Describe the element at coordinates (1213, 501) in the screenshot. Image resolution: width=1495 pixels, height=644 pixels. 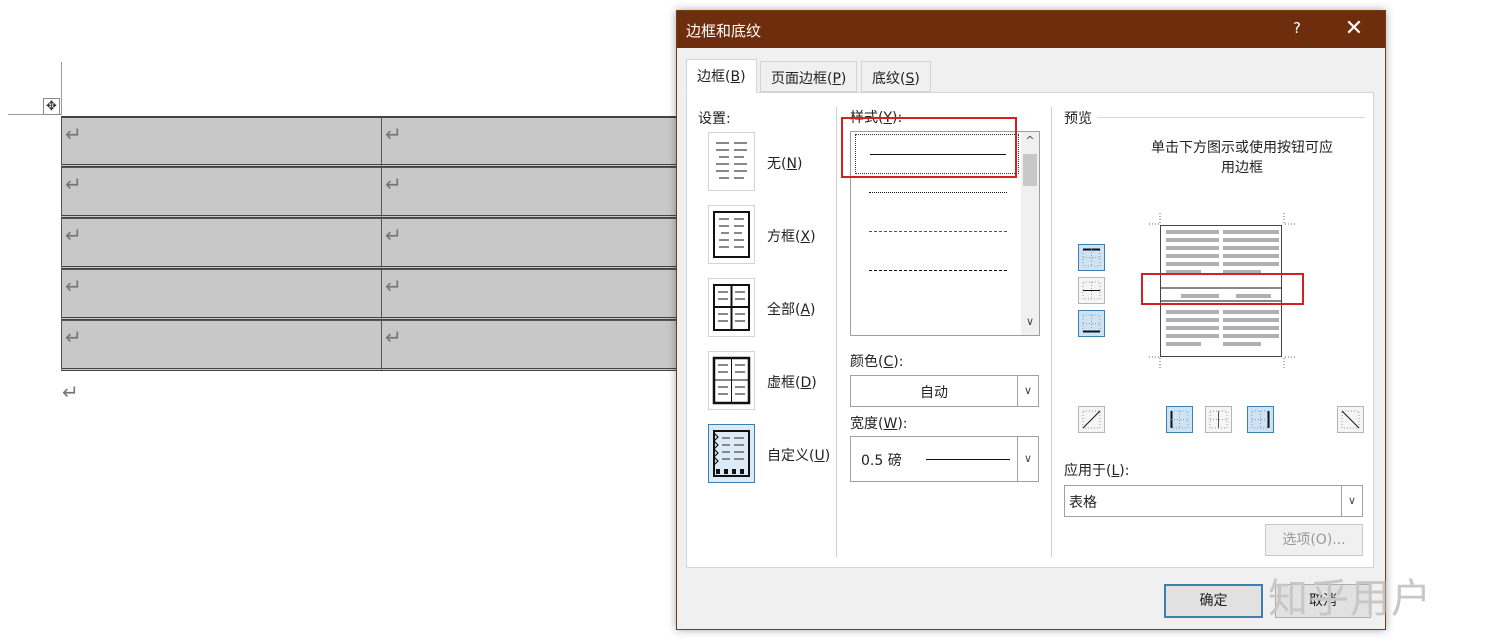
I see `apply-to-select: 表格 ∨` at that location.